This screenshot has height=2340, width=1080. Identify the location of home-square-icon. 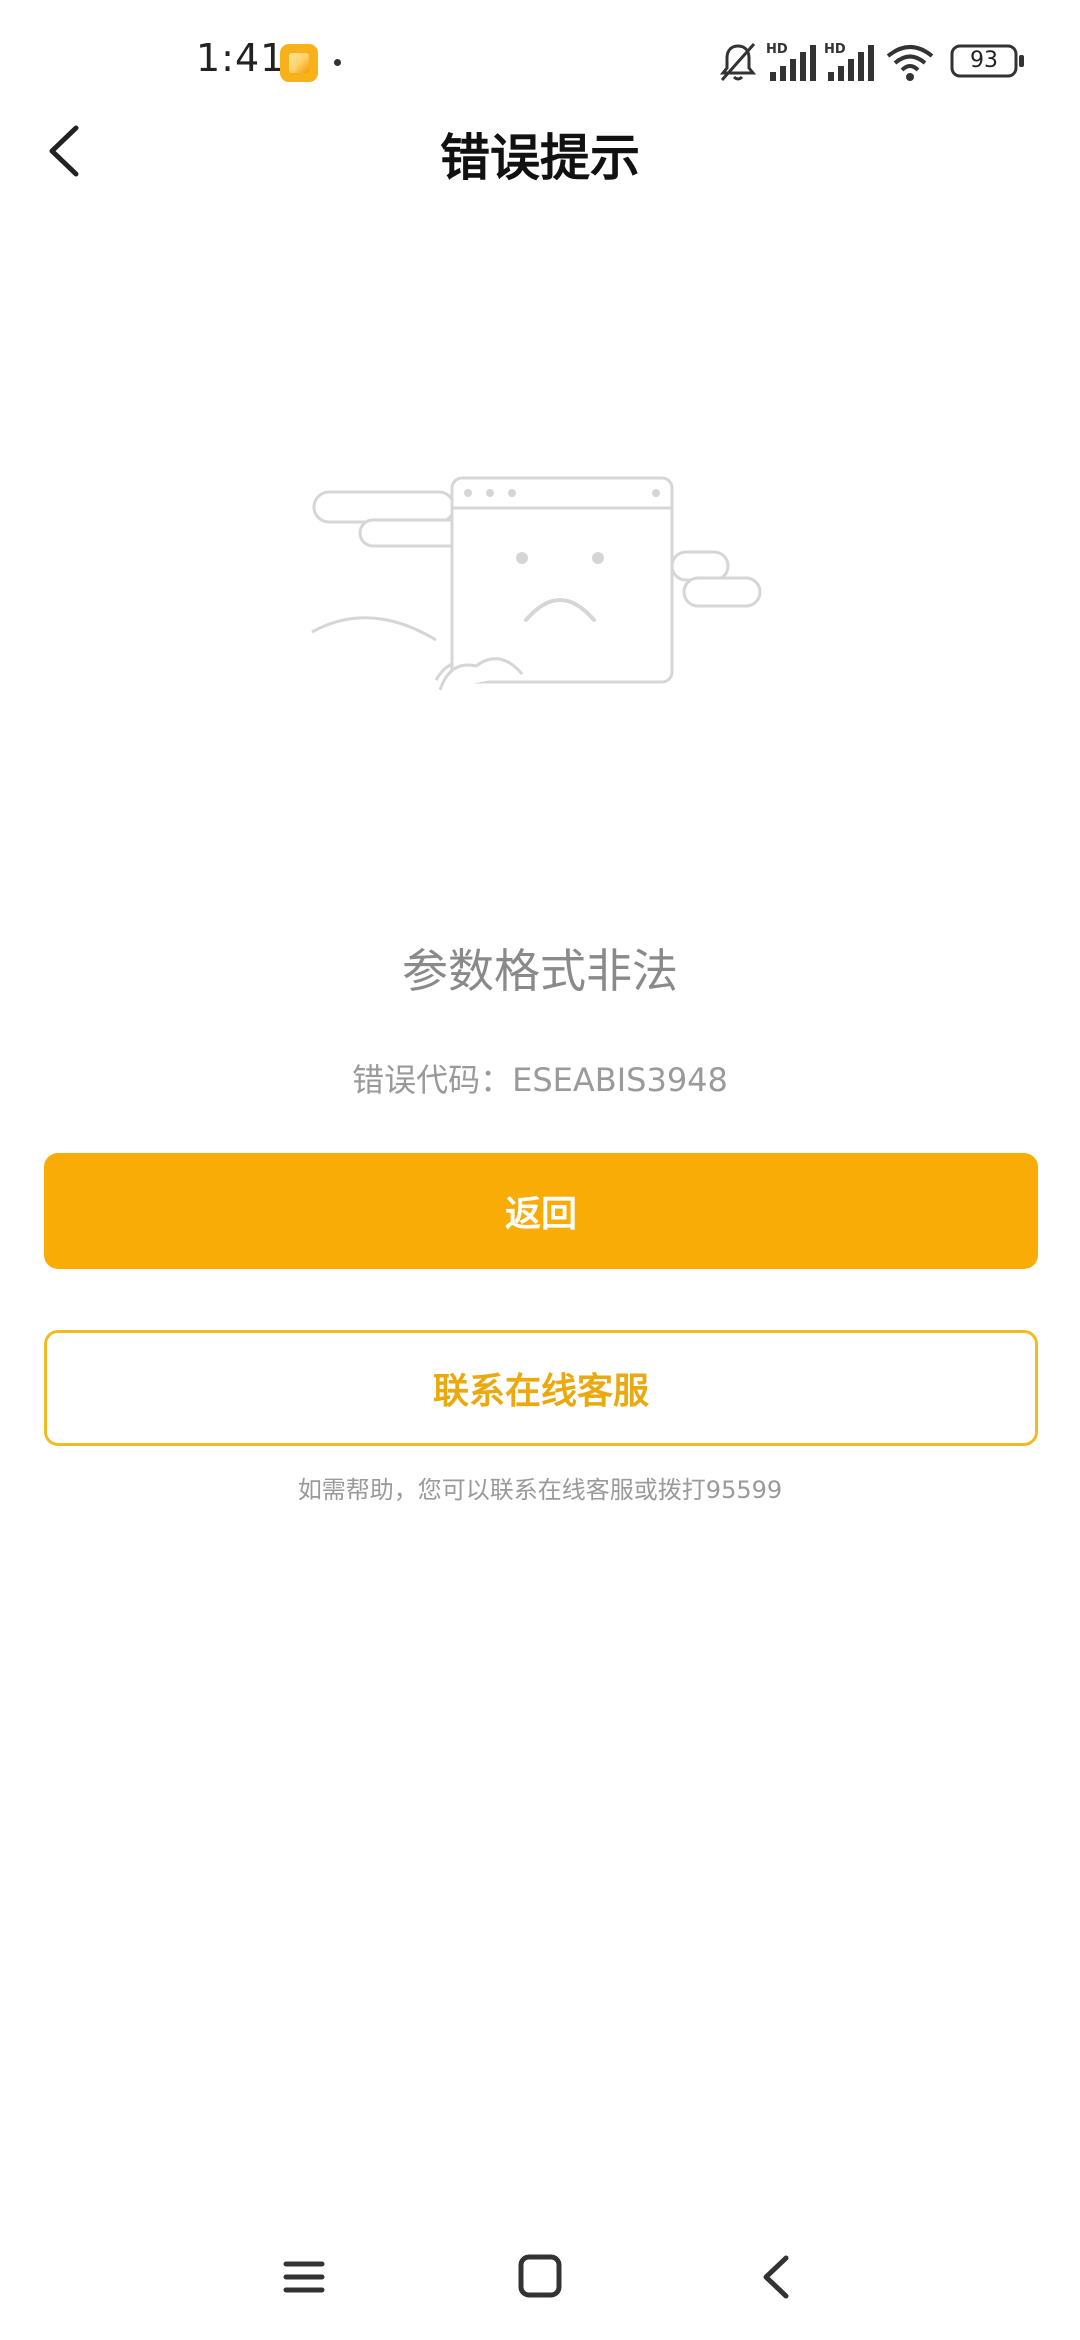
(540, 2276).